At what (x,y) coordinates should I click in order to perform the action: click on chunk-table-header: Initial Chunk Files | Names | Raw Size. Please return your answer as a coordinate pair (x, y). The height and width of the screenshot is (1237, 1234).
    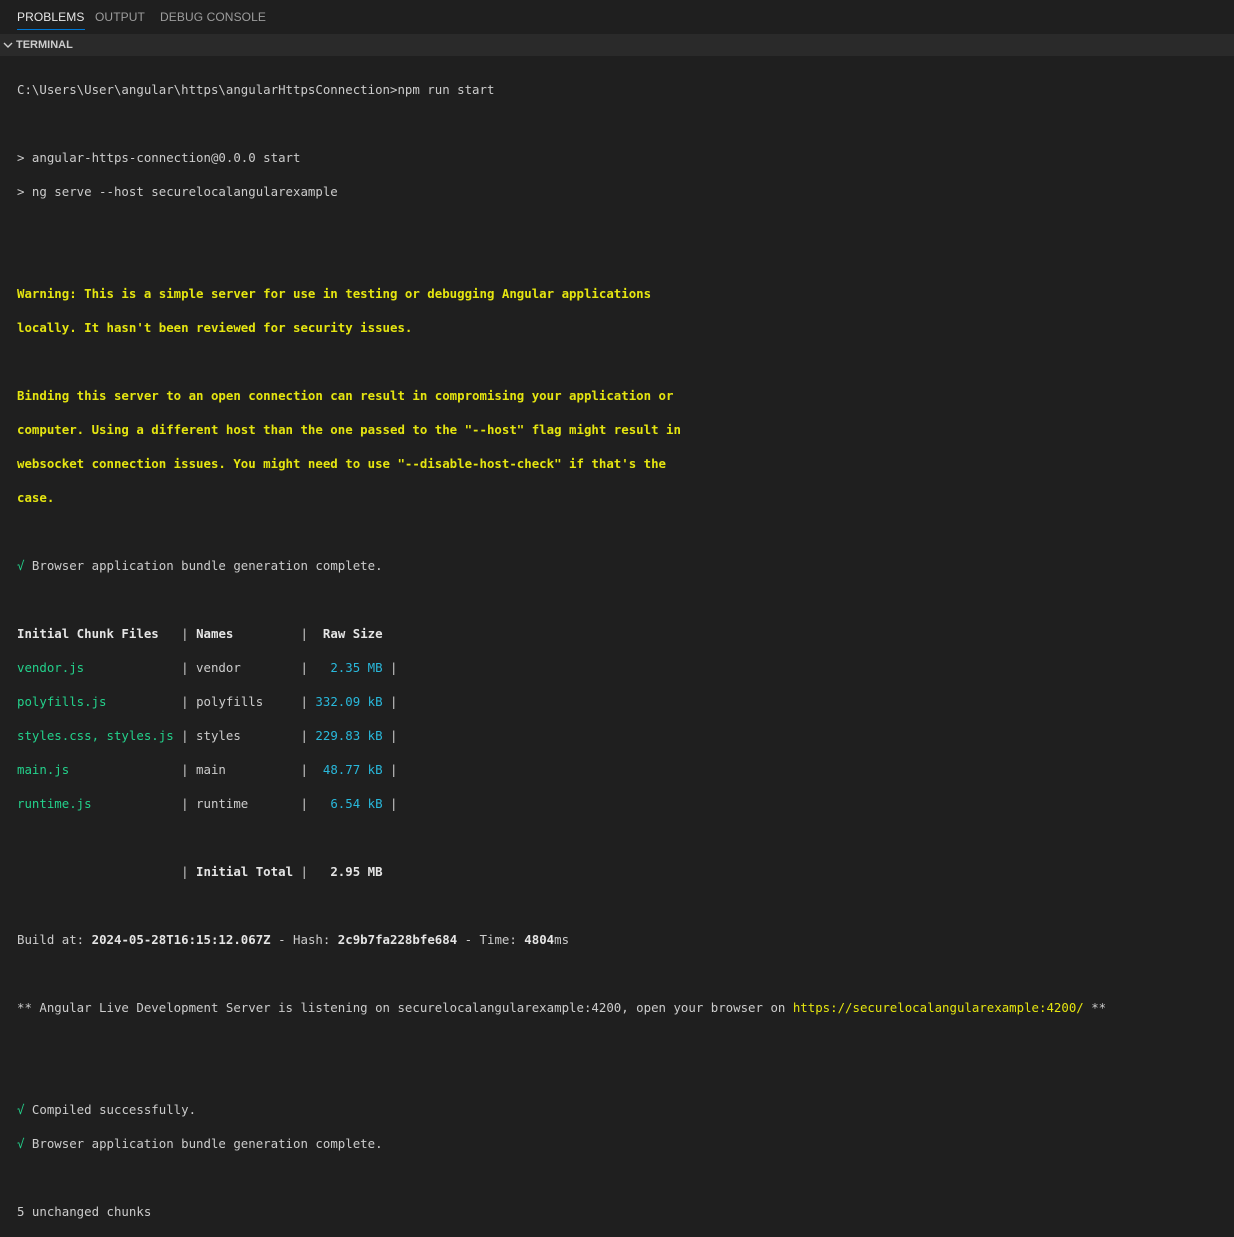
    Looking at the image, I should click on (200, 633).